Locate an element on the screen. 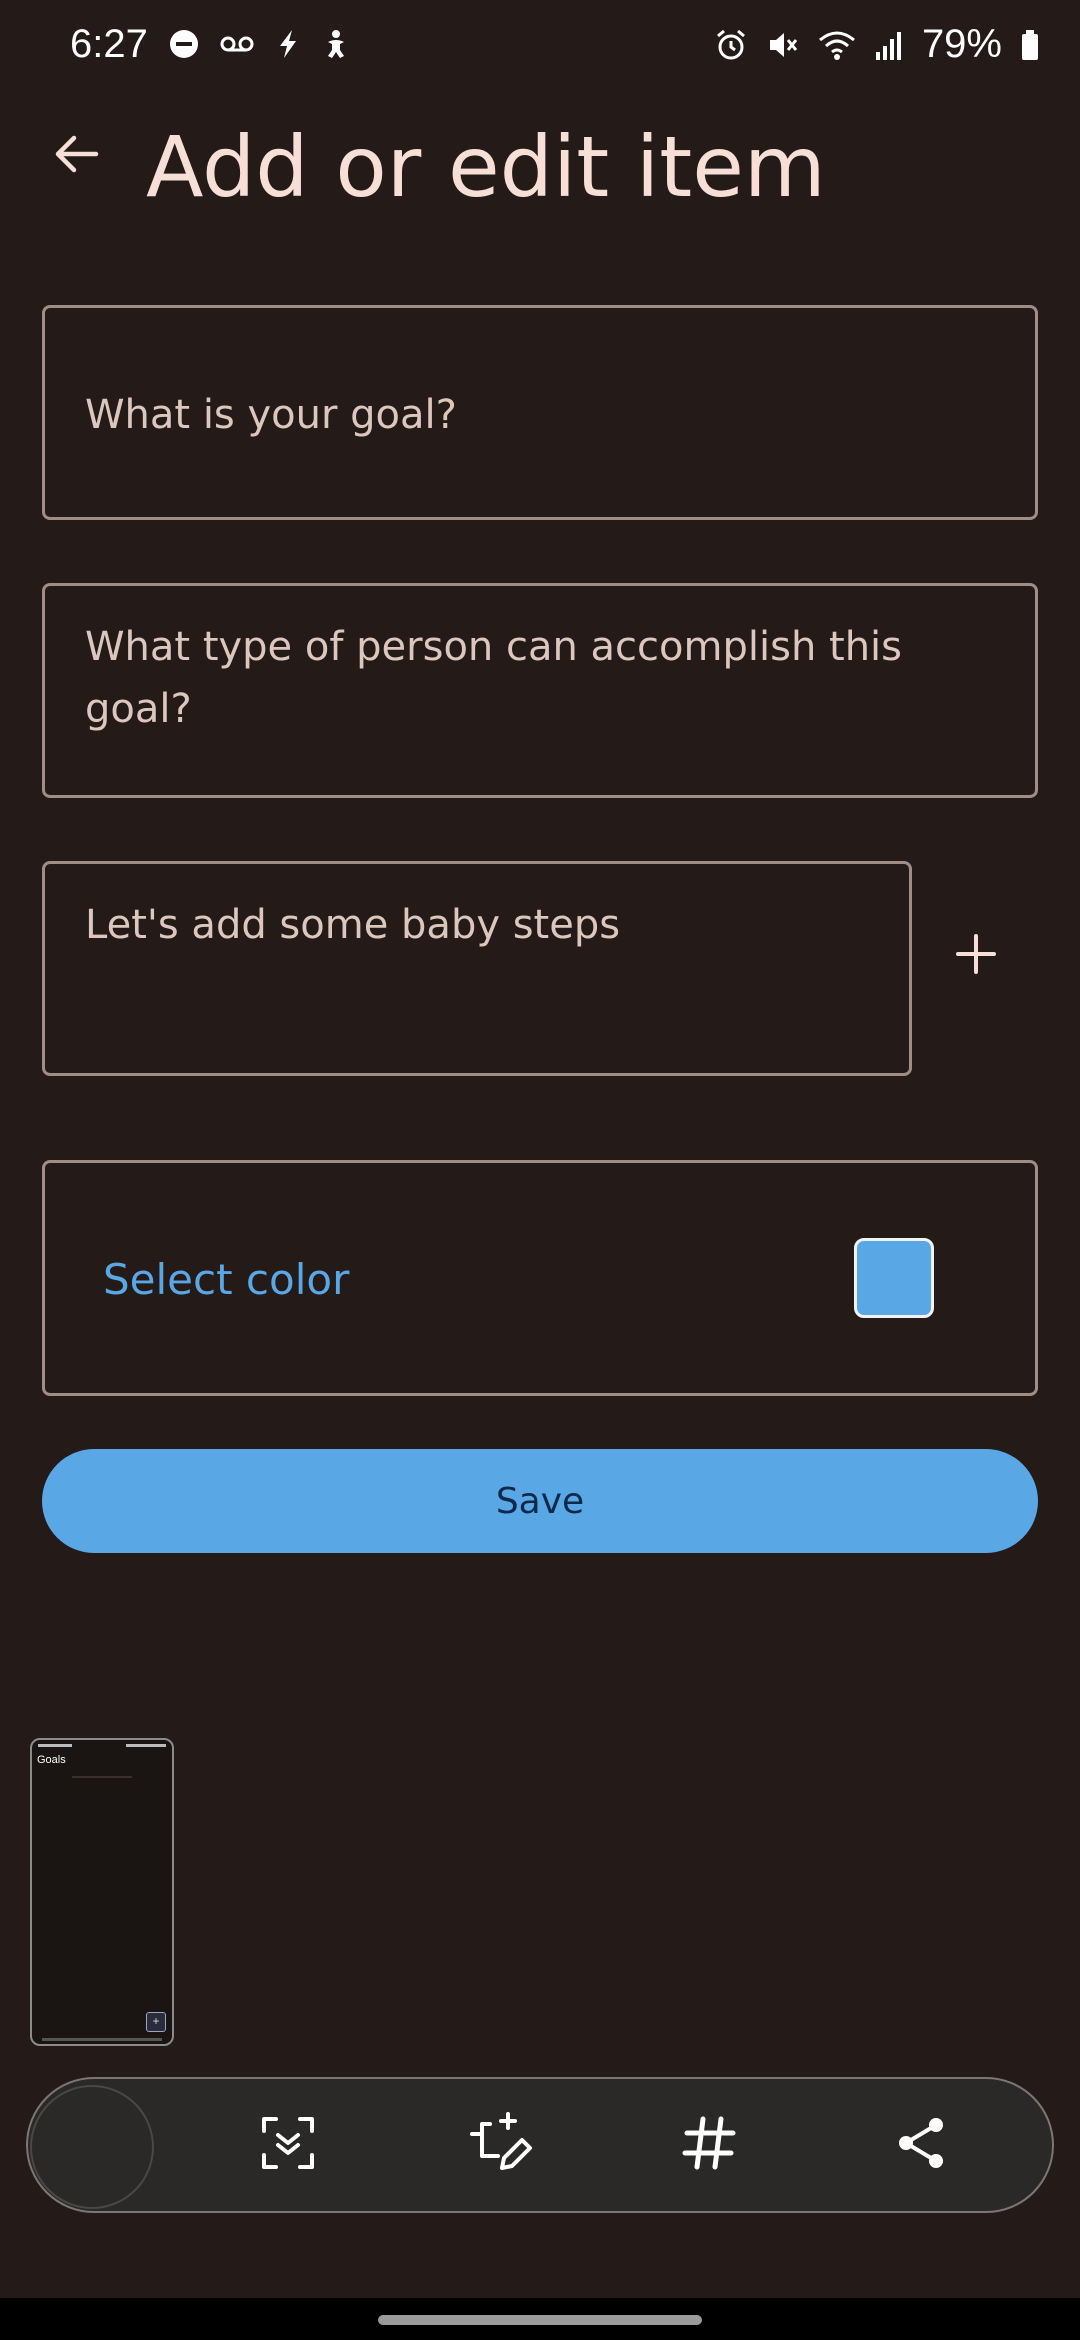 This screenshot has width=1080, height=2340. thumbnail-status-bar is located at coordinates (102, 1747).